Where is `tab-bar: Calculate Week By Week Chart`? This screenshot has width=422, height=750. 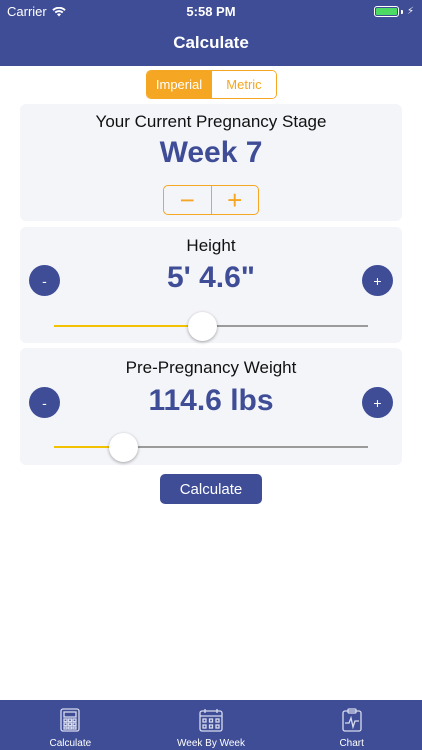 tab-bar: Calculate Week By Week Chart is located at coordinates (211, 725).